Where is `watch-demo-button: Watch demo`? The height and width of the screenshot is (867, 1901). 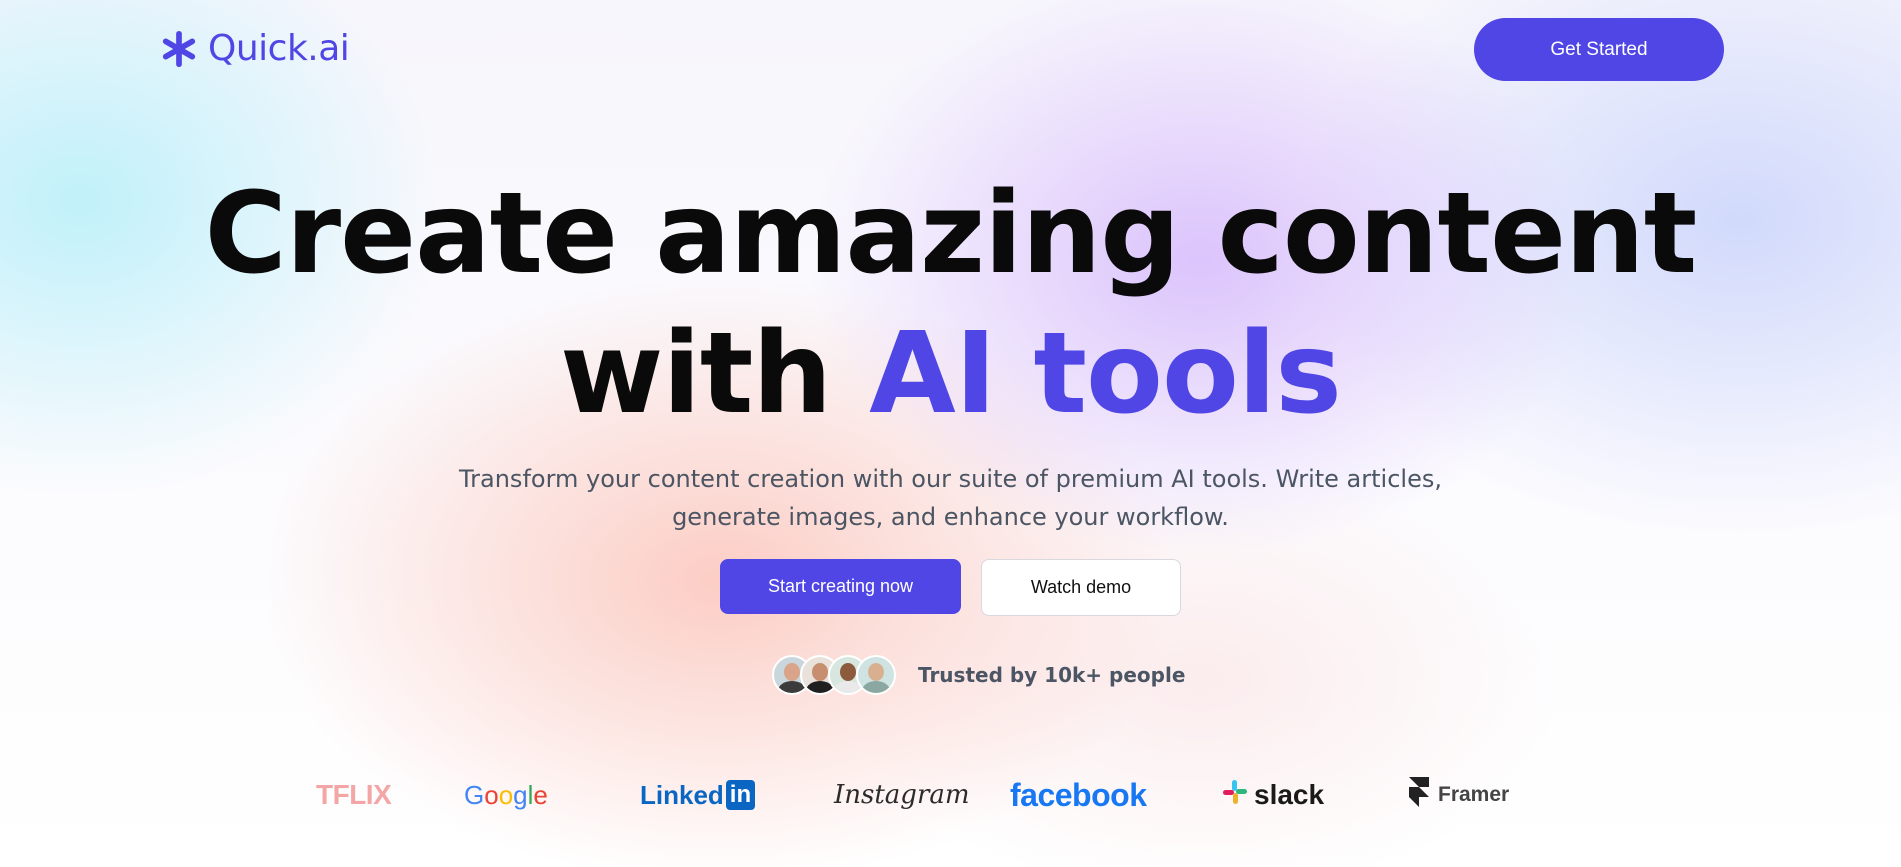
watch-demo-button: Watch demo is located at coordinates (1081, 587).